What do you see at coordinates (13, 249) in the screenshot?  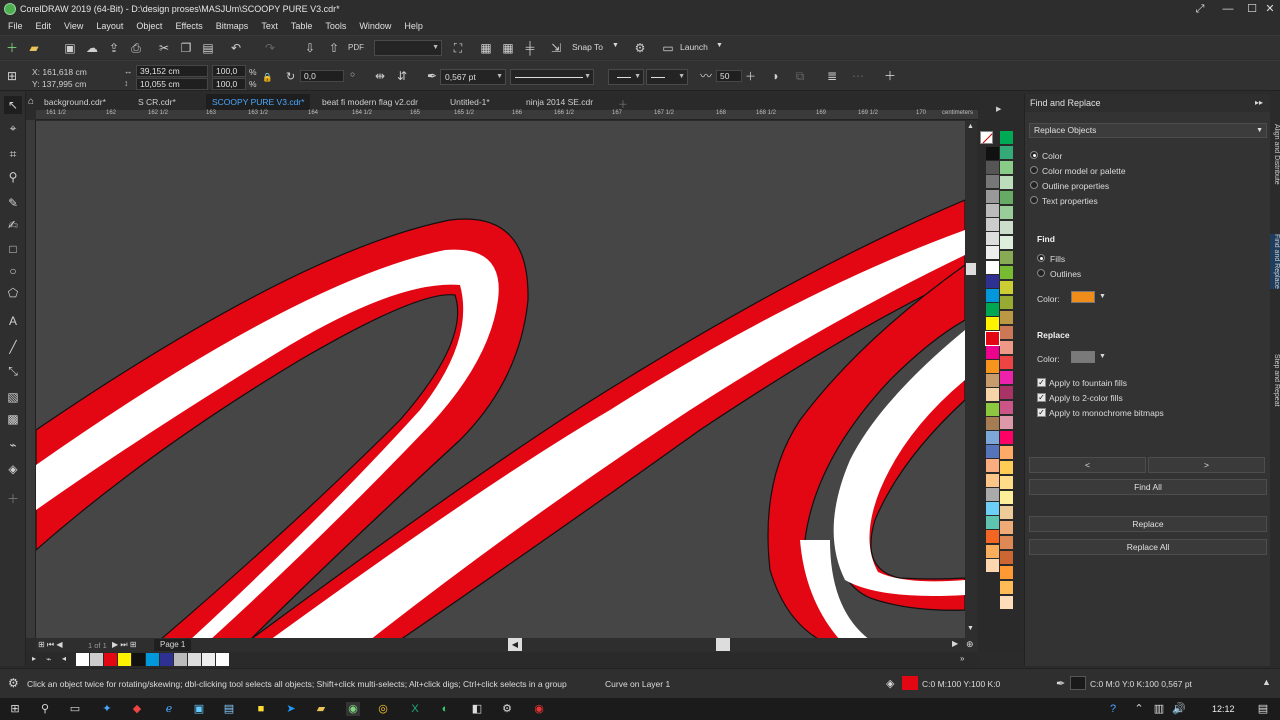 I see `rectangle-tool-icon: □` at bounding box center [13, 249].